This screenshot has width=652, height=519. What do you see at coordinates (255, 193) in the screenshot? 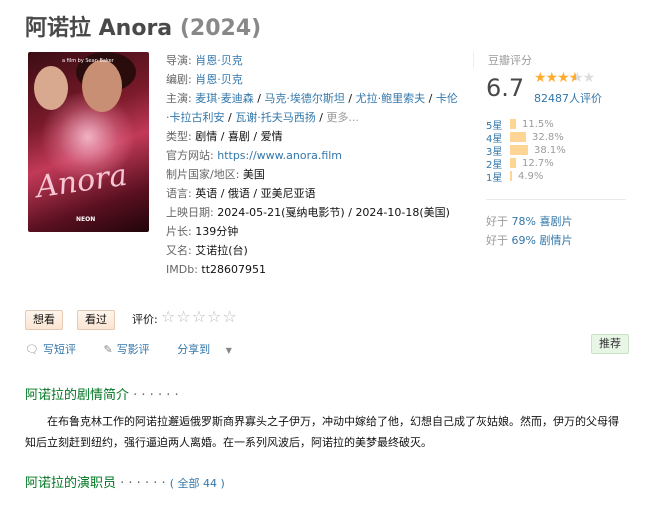
I see `language-value: 英语 / 俄语 / 亚美尼亚语` at bounding box center [255, 193].